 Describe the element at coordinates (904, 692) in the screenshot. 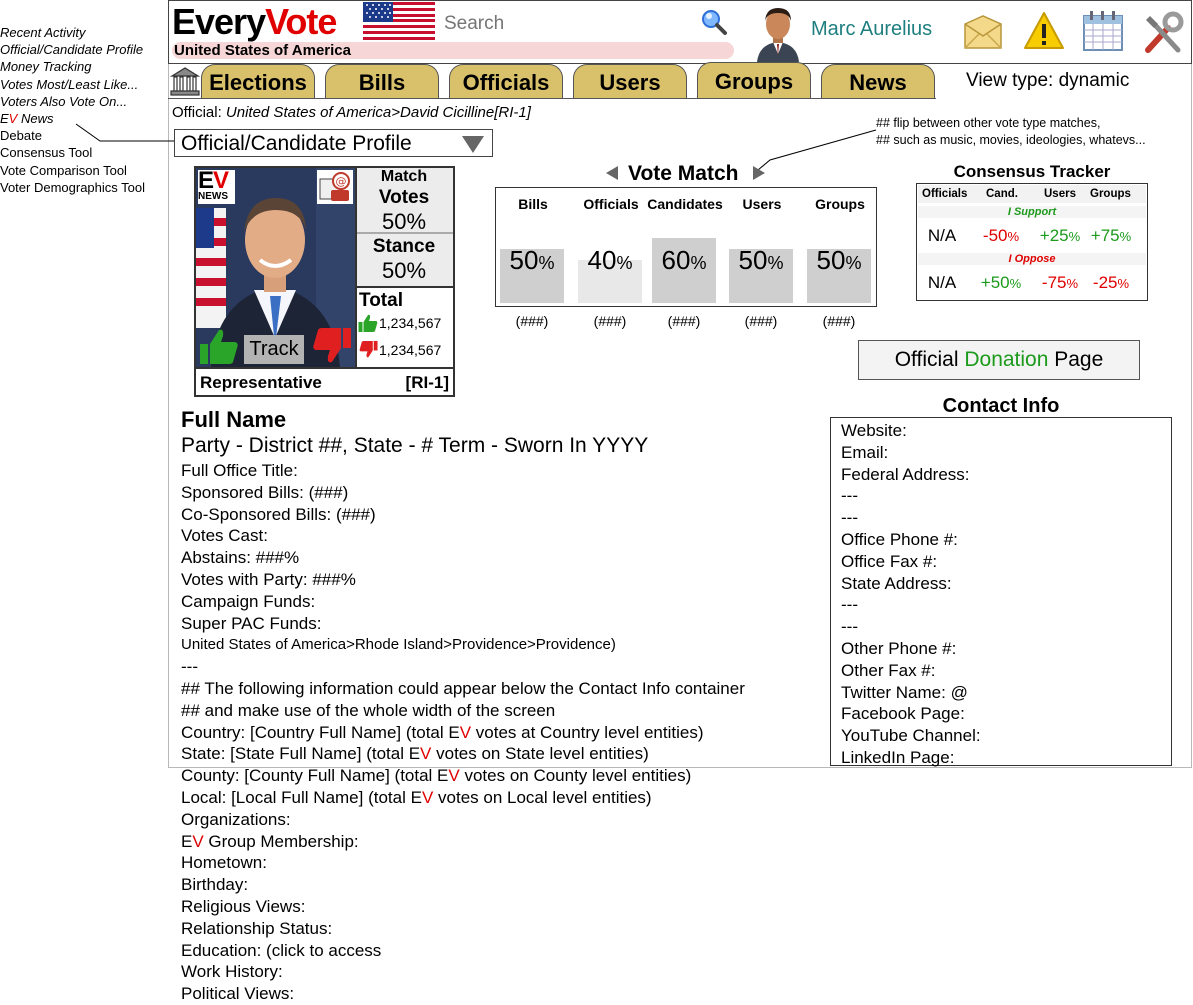

I see `contact-info-line: Twitter Name: @` at that location.